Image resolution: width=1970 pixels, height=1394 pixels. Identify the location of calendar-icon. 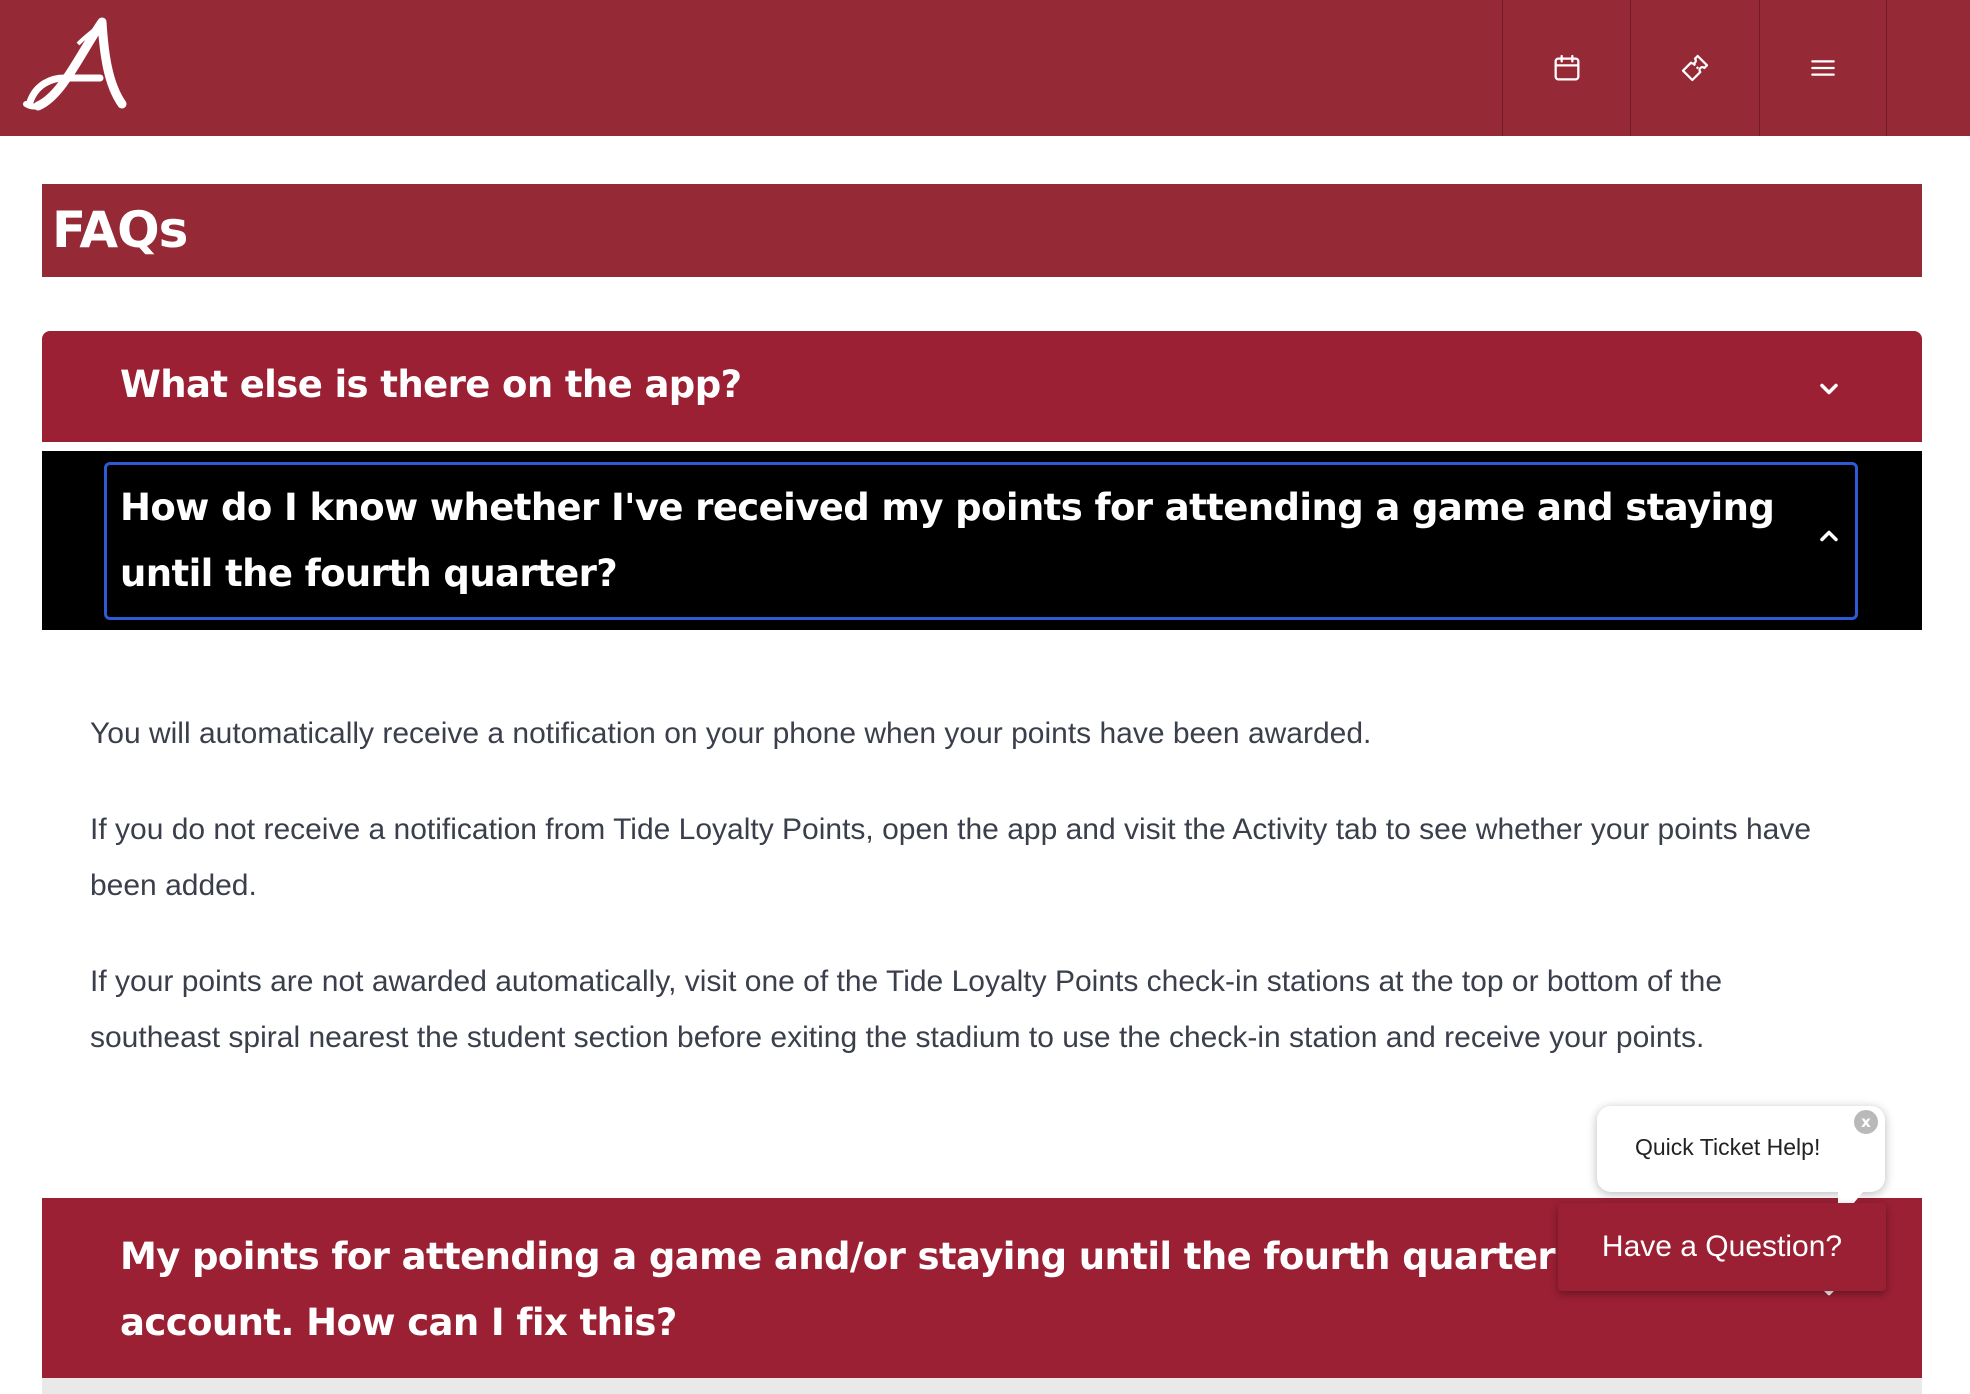
(1566, 67).